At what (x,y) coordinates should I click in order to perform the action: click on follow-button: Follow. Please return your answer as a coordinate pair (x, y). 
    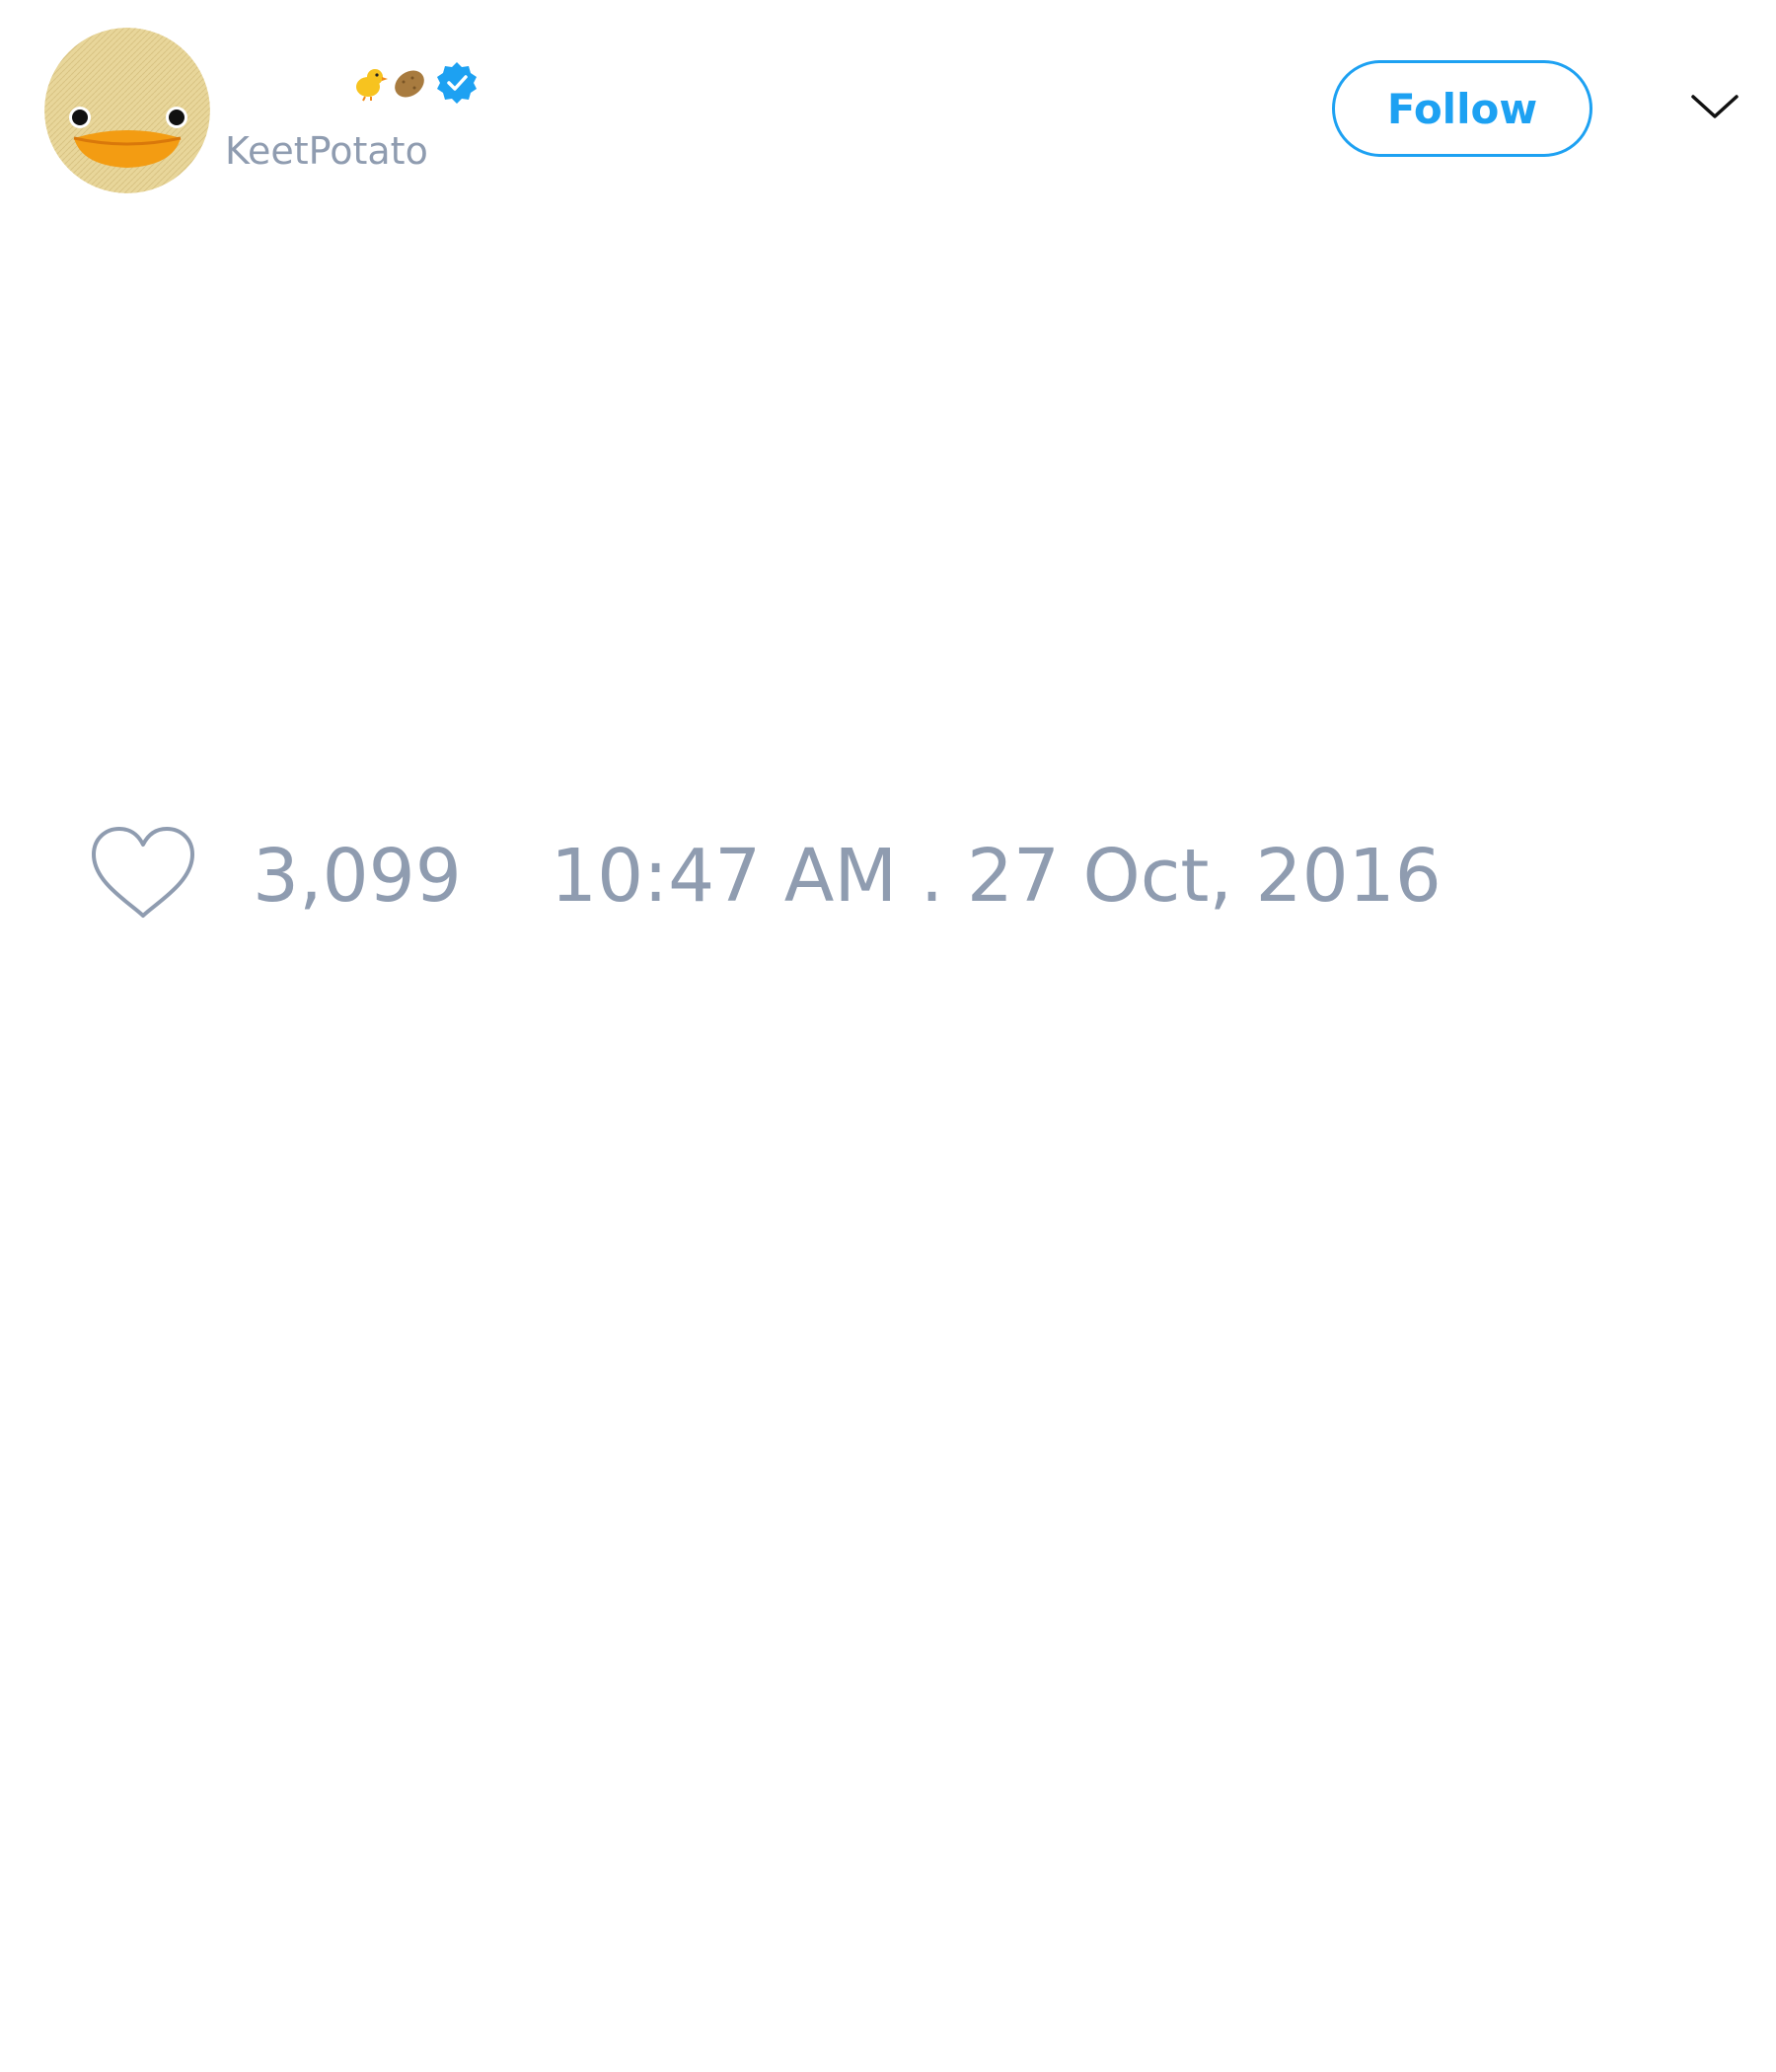
    Looking at the image, I should click on (1462, 109).